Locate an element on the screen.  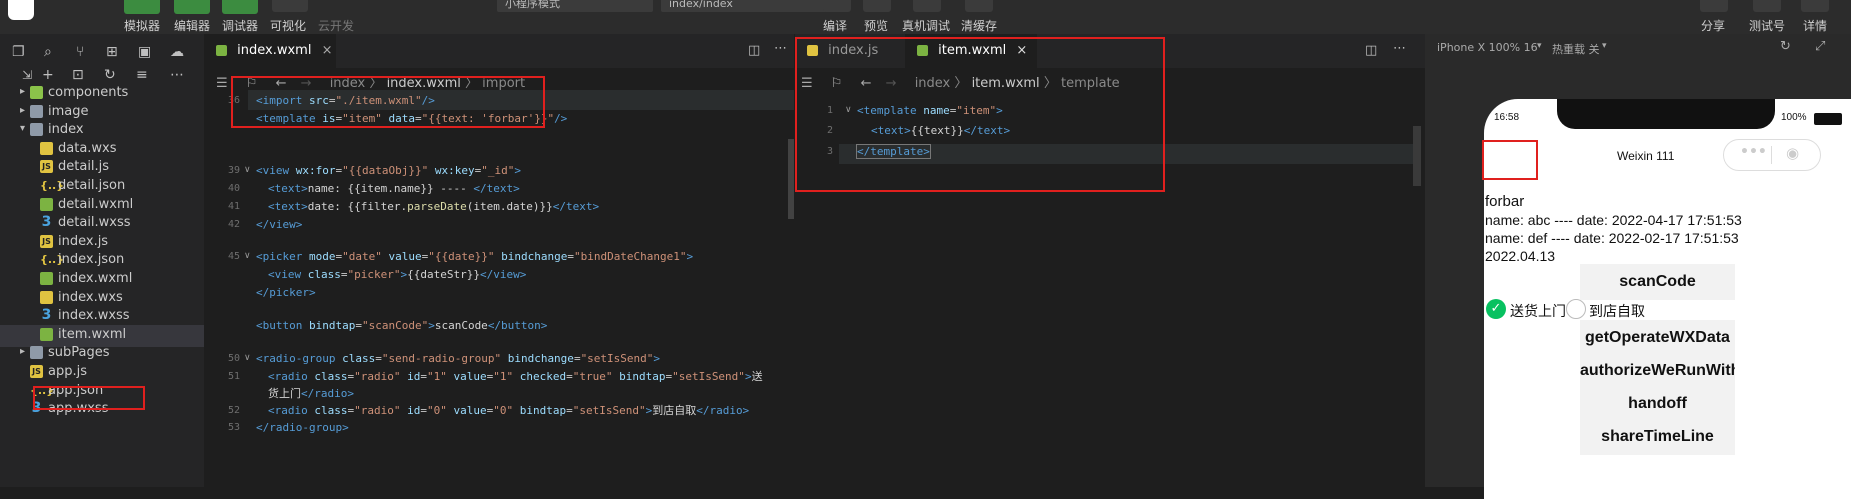
get-operate-wxdata-button: getOperateWXData is located at coordinates (1657, 338).